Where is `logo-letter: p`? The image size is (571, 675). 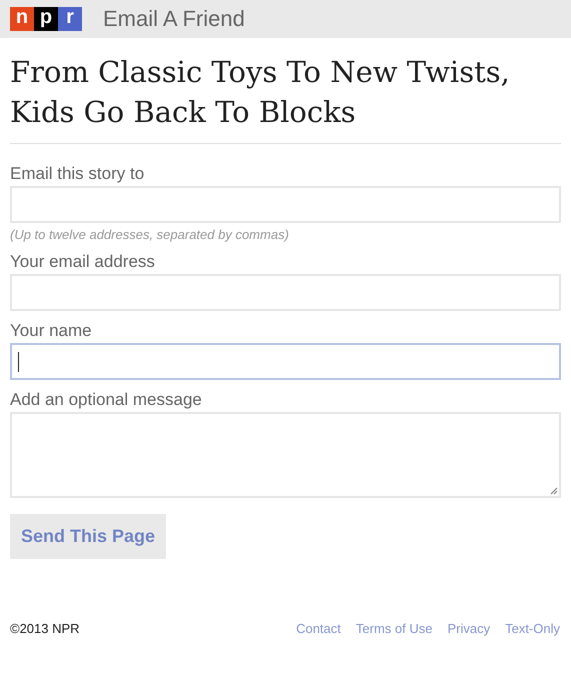
logo-letter: p is located at coordinates (46, 19).